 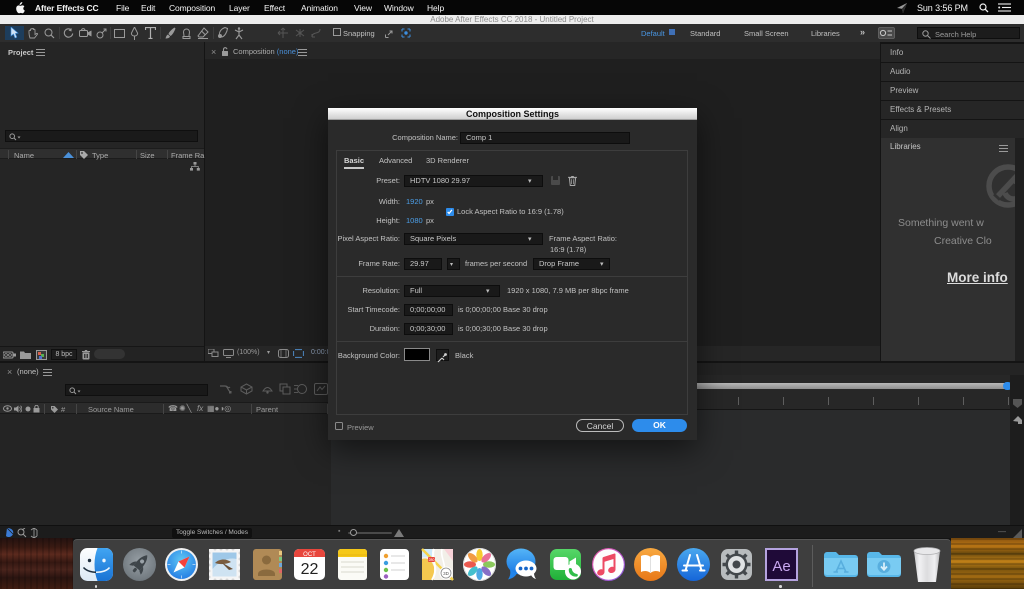 What do you see at coordinates (309, 555) in the screenshot?
I see `svg-text: OCT` at bounding box center [309, 555].